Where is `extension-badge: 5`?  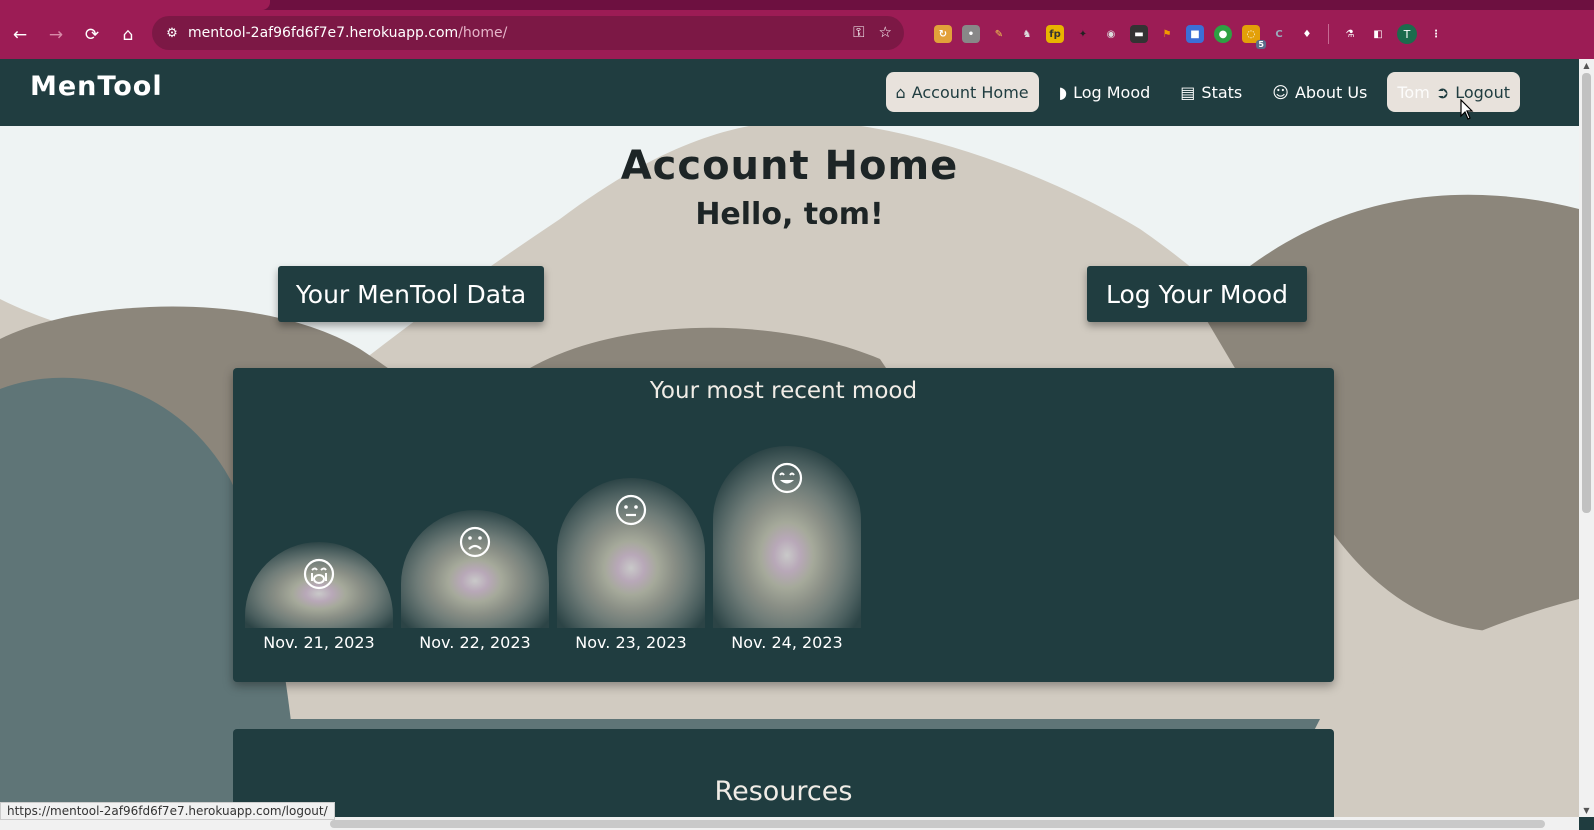 extension-badge: 5 is located at coordinates (1261, 44).